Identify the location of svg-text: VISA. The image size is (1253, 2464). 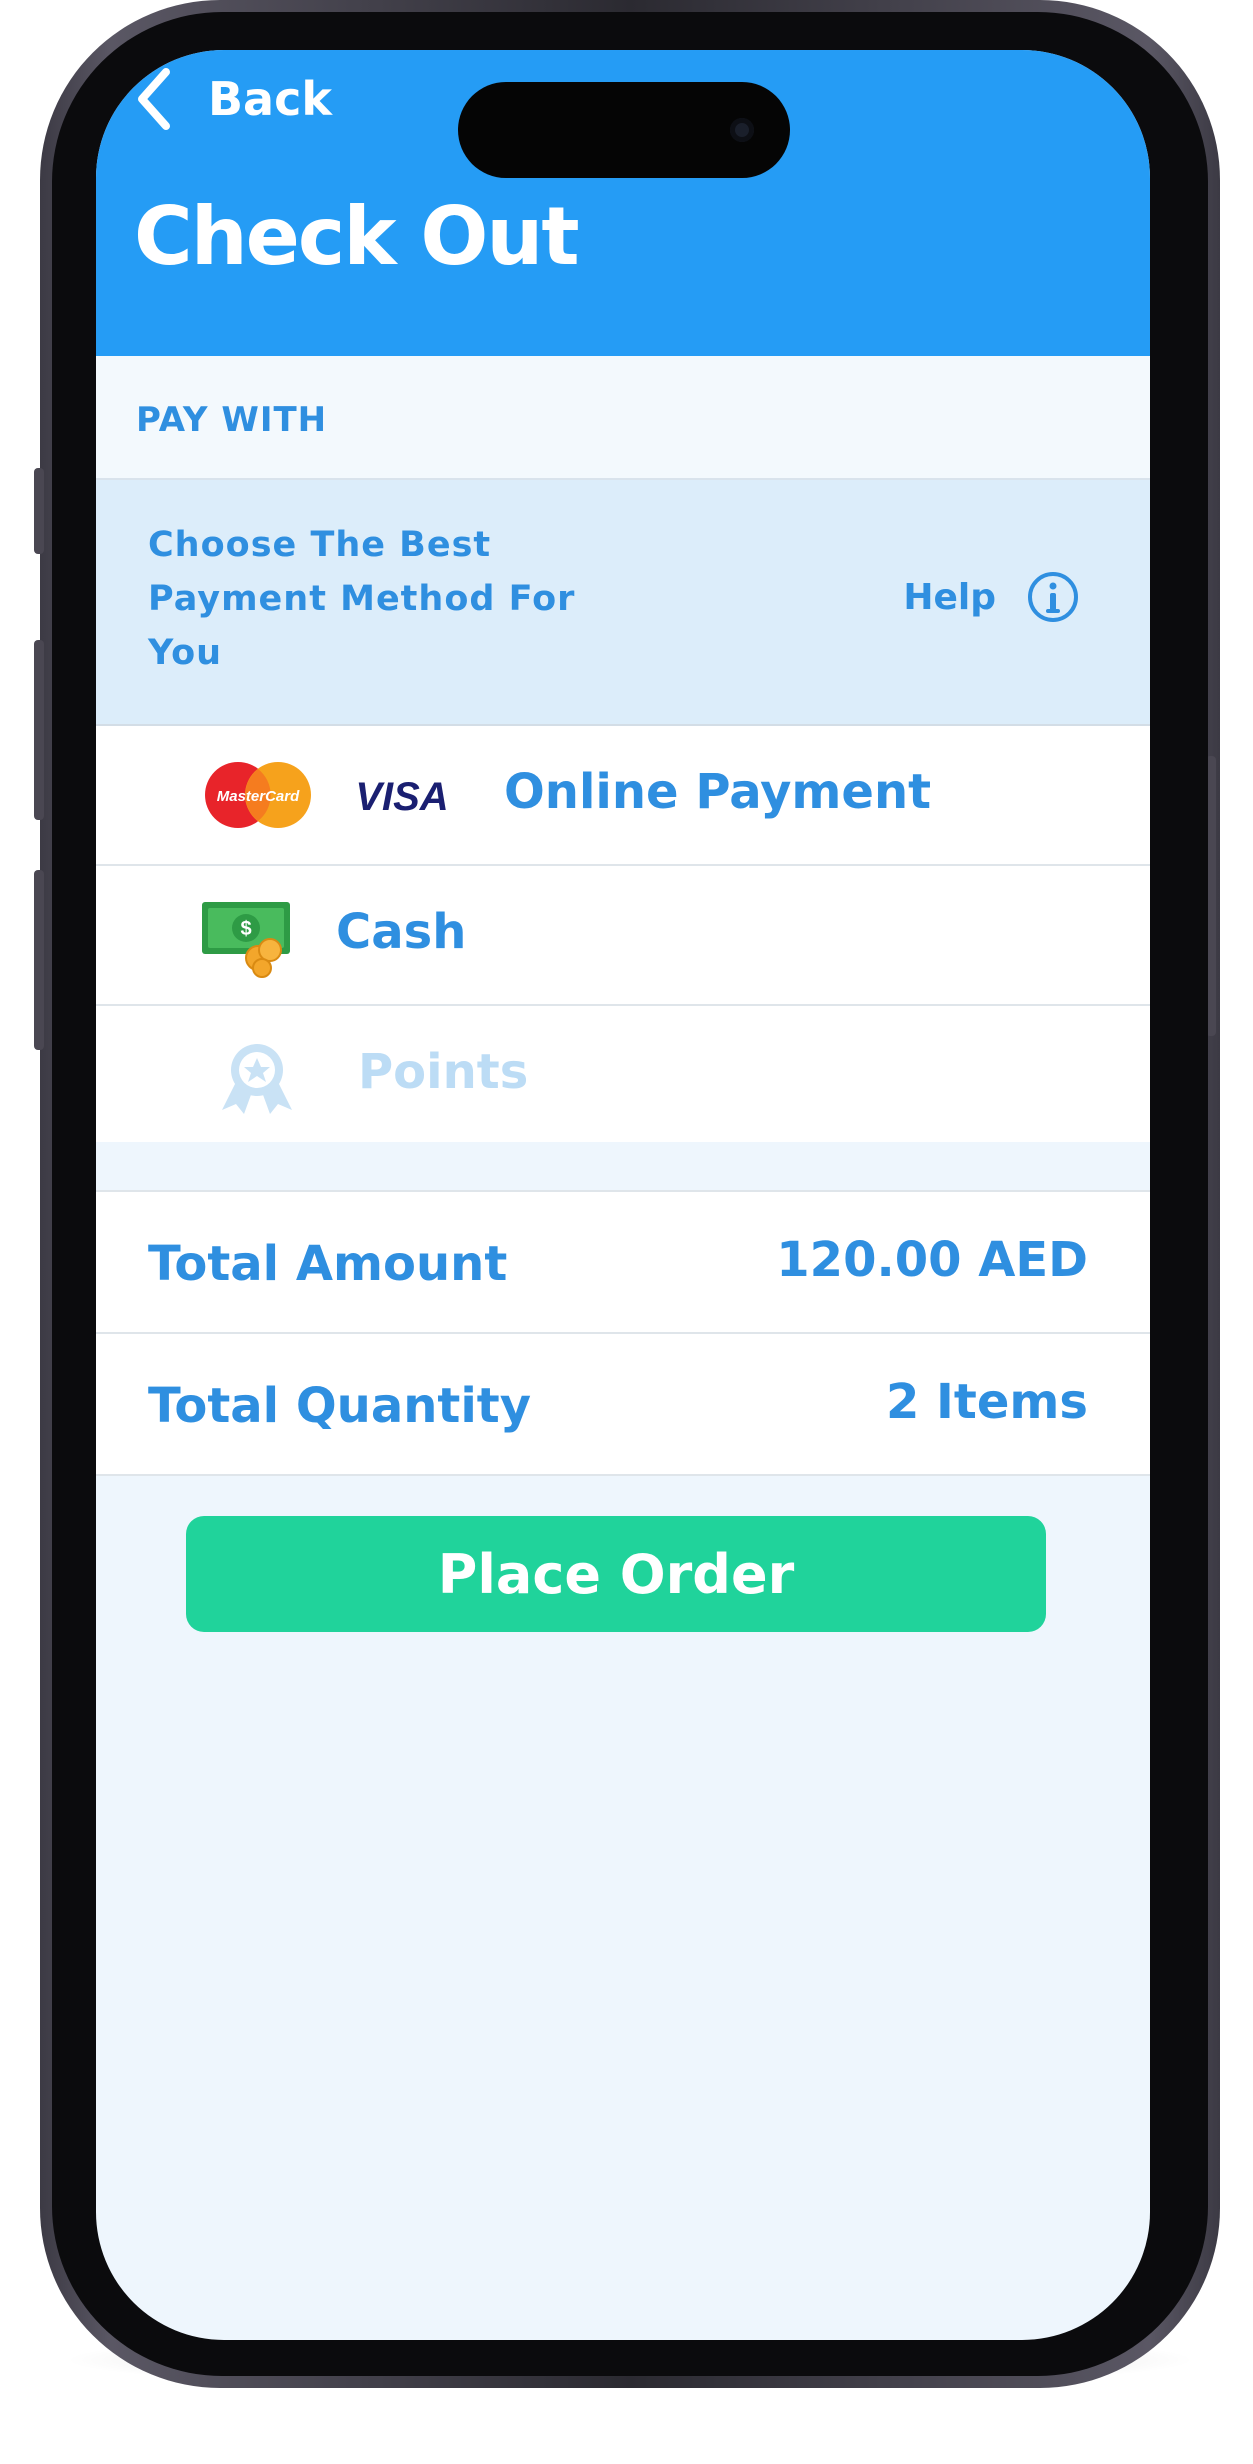
(401, 797).